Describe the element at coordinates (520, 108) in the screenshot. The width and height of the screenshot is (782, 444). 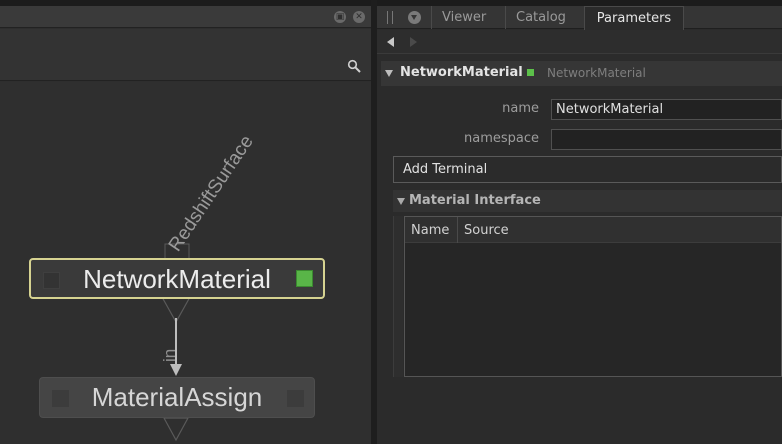
I see `param-label-name: name` at that location.